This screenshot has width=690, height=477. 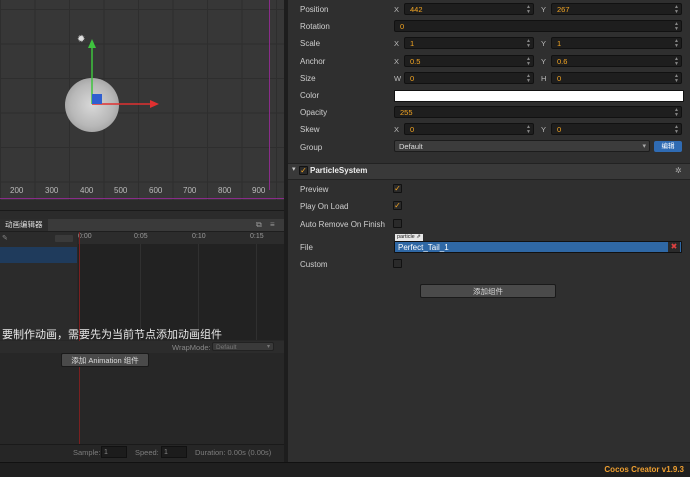 I want to click on auto-remove-label: Auto Remove On Finish, so click(x=342, y=224).